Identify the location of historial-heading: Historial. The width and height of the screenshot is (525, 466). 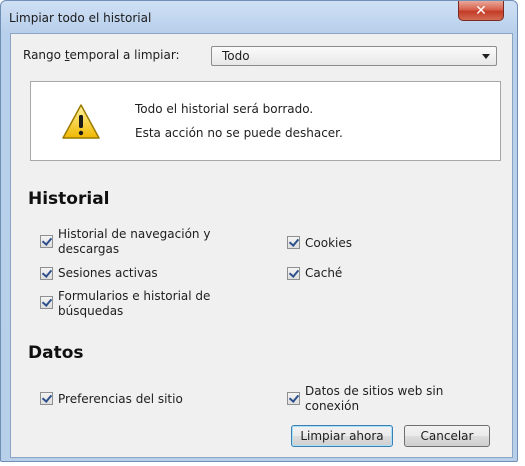
(69, 199).